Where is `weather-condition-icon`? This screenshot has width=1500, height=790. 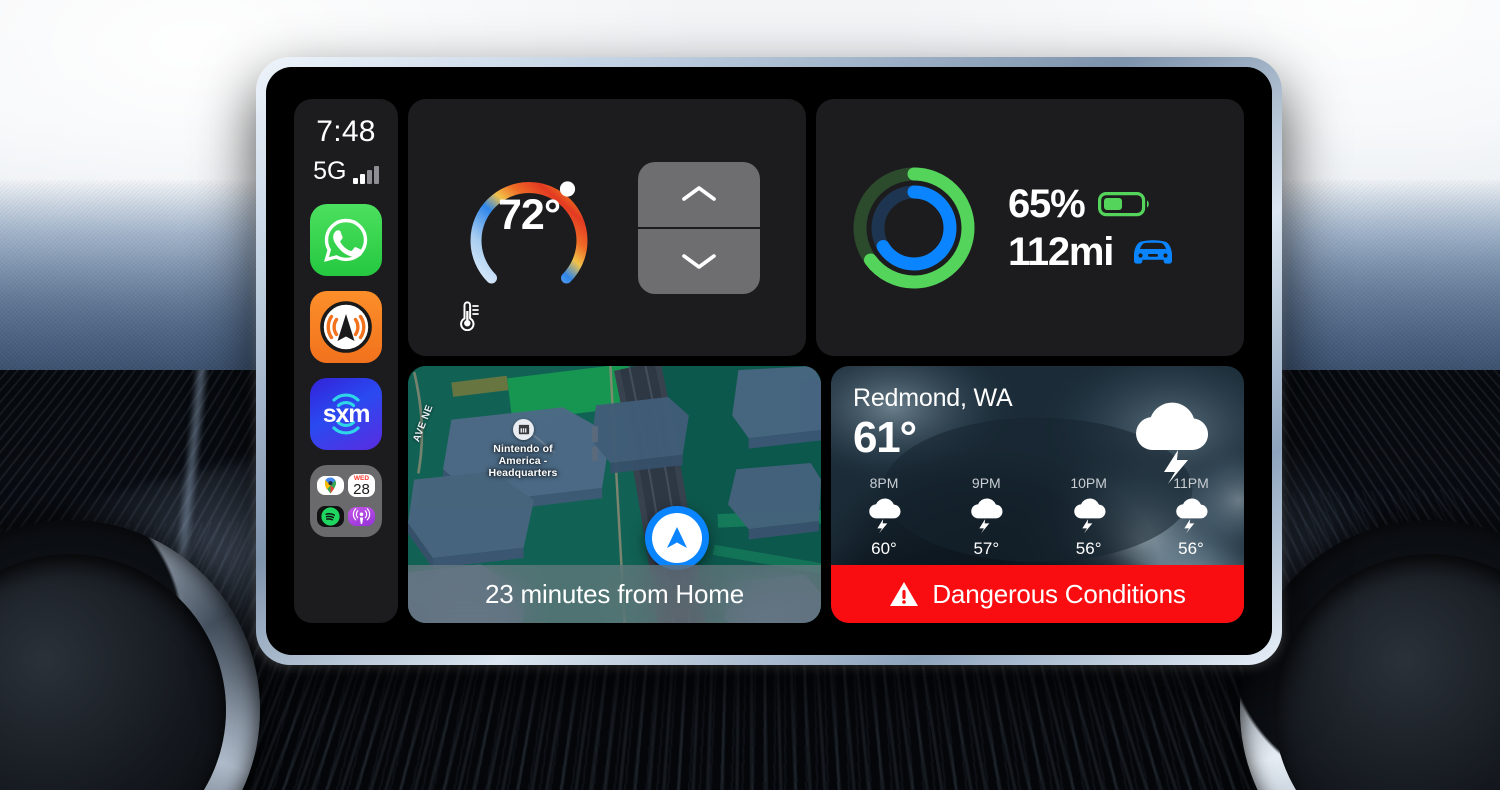
weather-condition-icon is located at coordinates (1174, 438).